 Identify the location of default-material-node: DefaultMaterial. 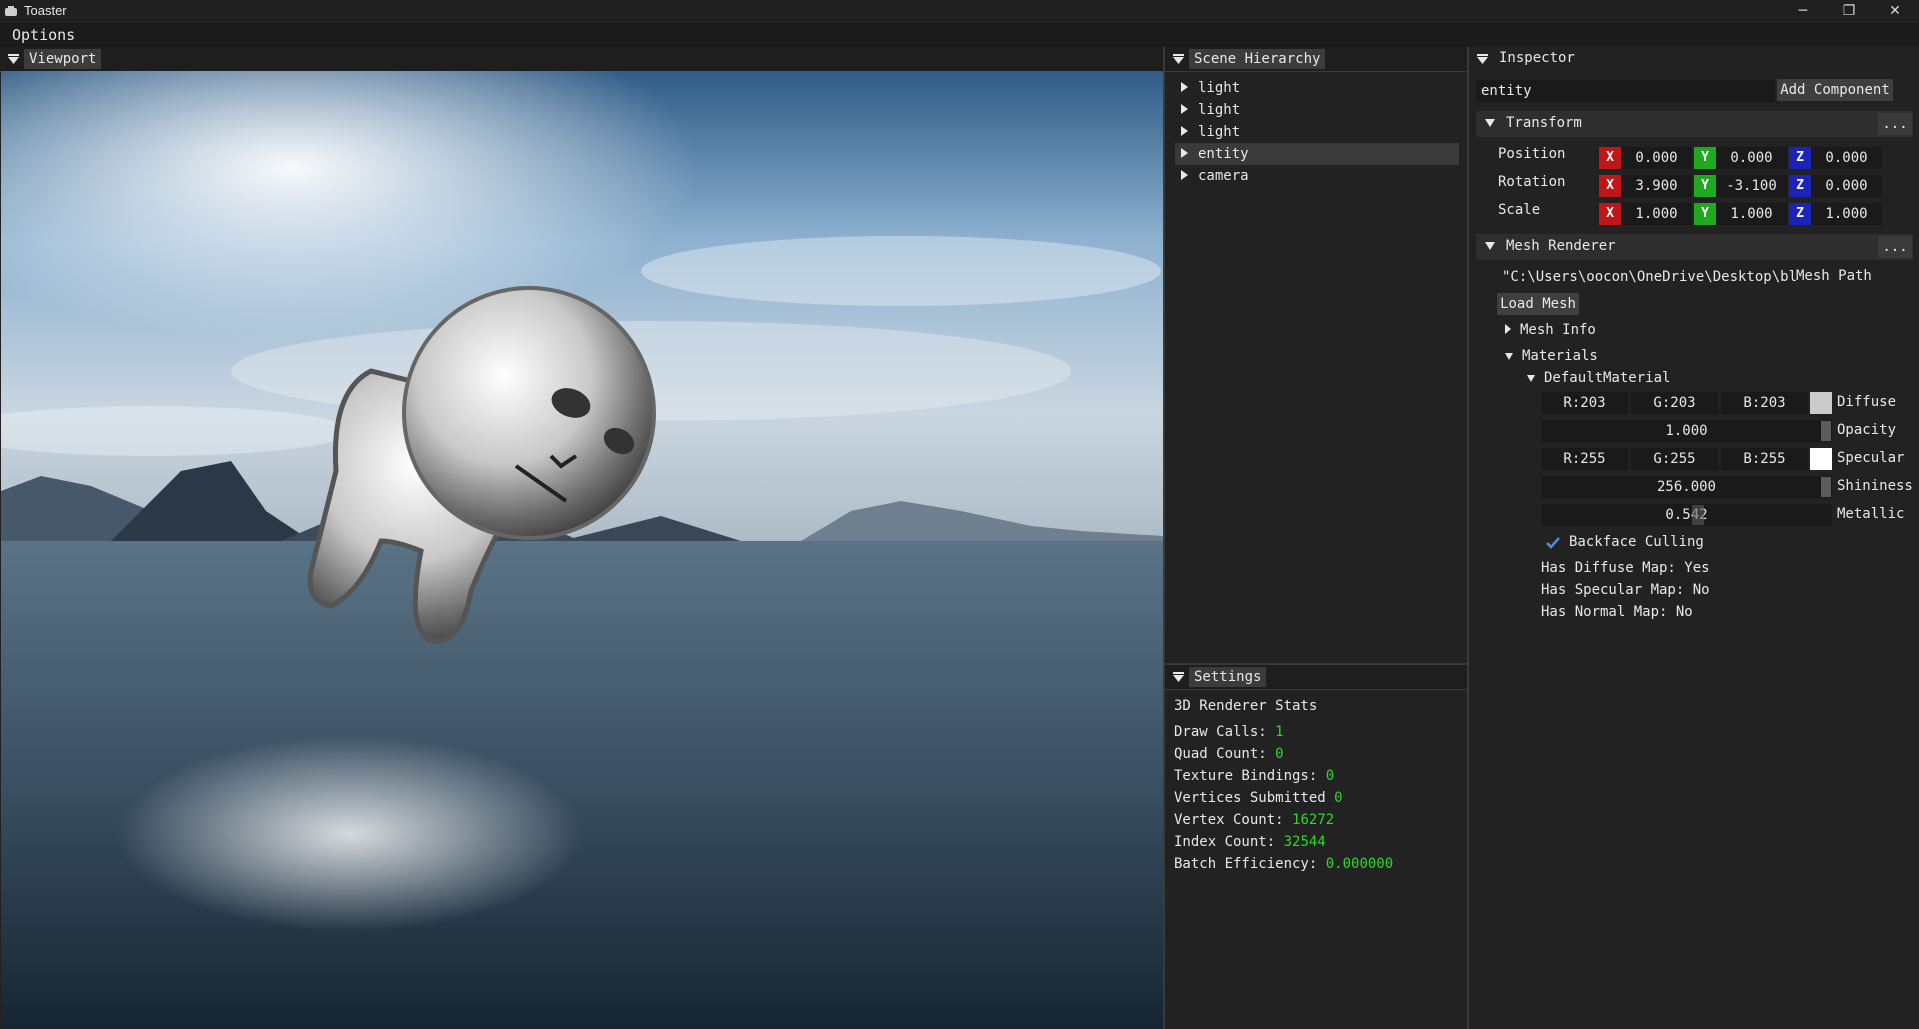
(1598, 378).